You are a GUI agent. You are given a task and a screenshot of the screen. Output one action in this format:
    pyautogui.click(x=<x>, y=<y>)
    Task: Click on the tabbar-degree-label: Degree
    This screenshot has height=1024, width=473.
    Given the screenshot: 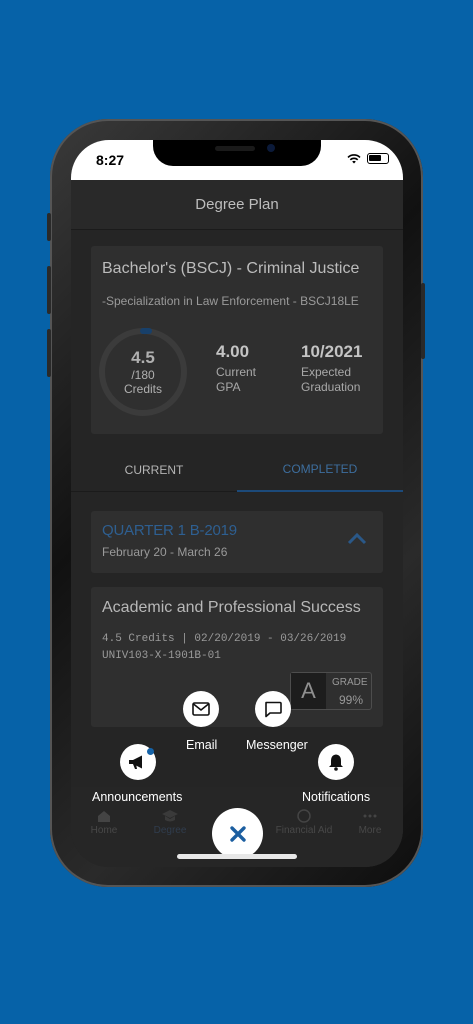 What is the action you would take?
    pyautogui.click(x=170, y=830)
    